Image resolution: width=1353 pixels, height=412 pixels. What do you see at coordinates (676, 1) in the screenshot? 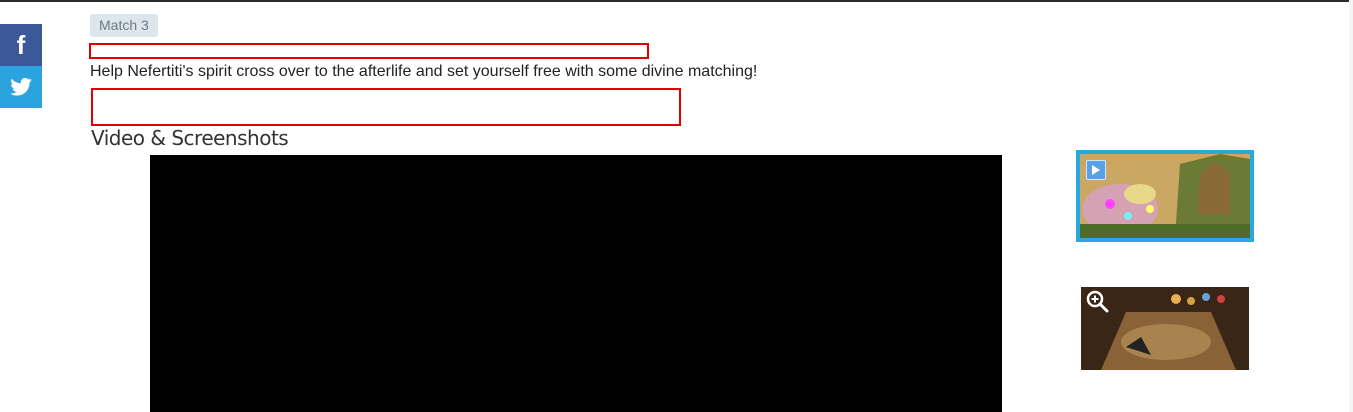
I see `top-border` at bounding box center [676, 1].